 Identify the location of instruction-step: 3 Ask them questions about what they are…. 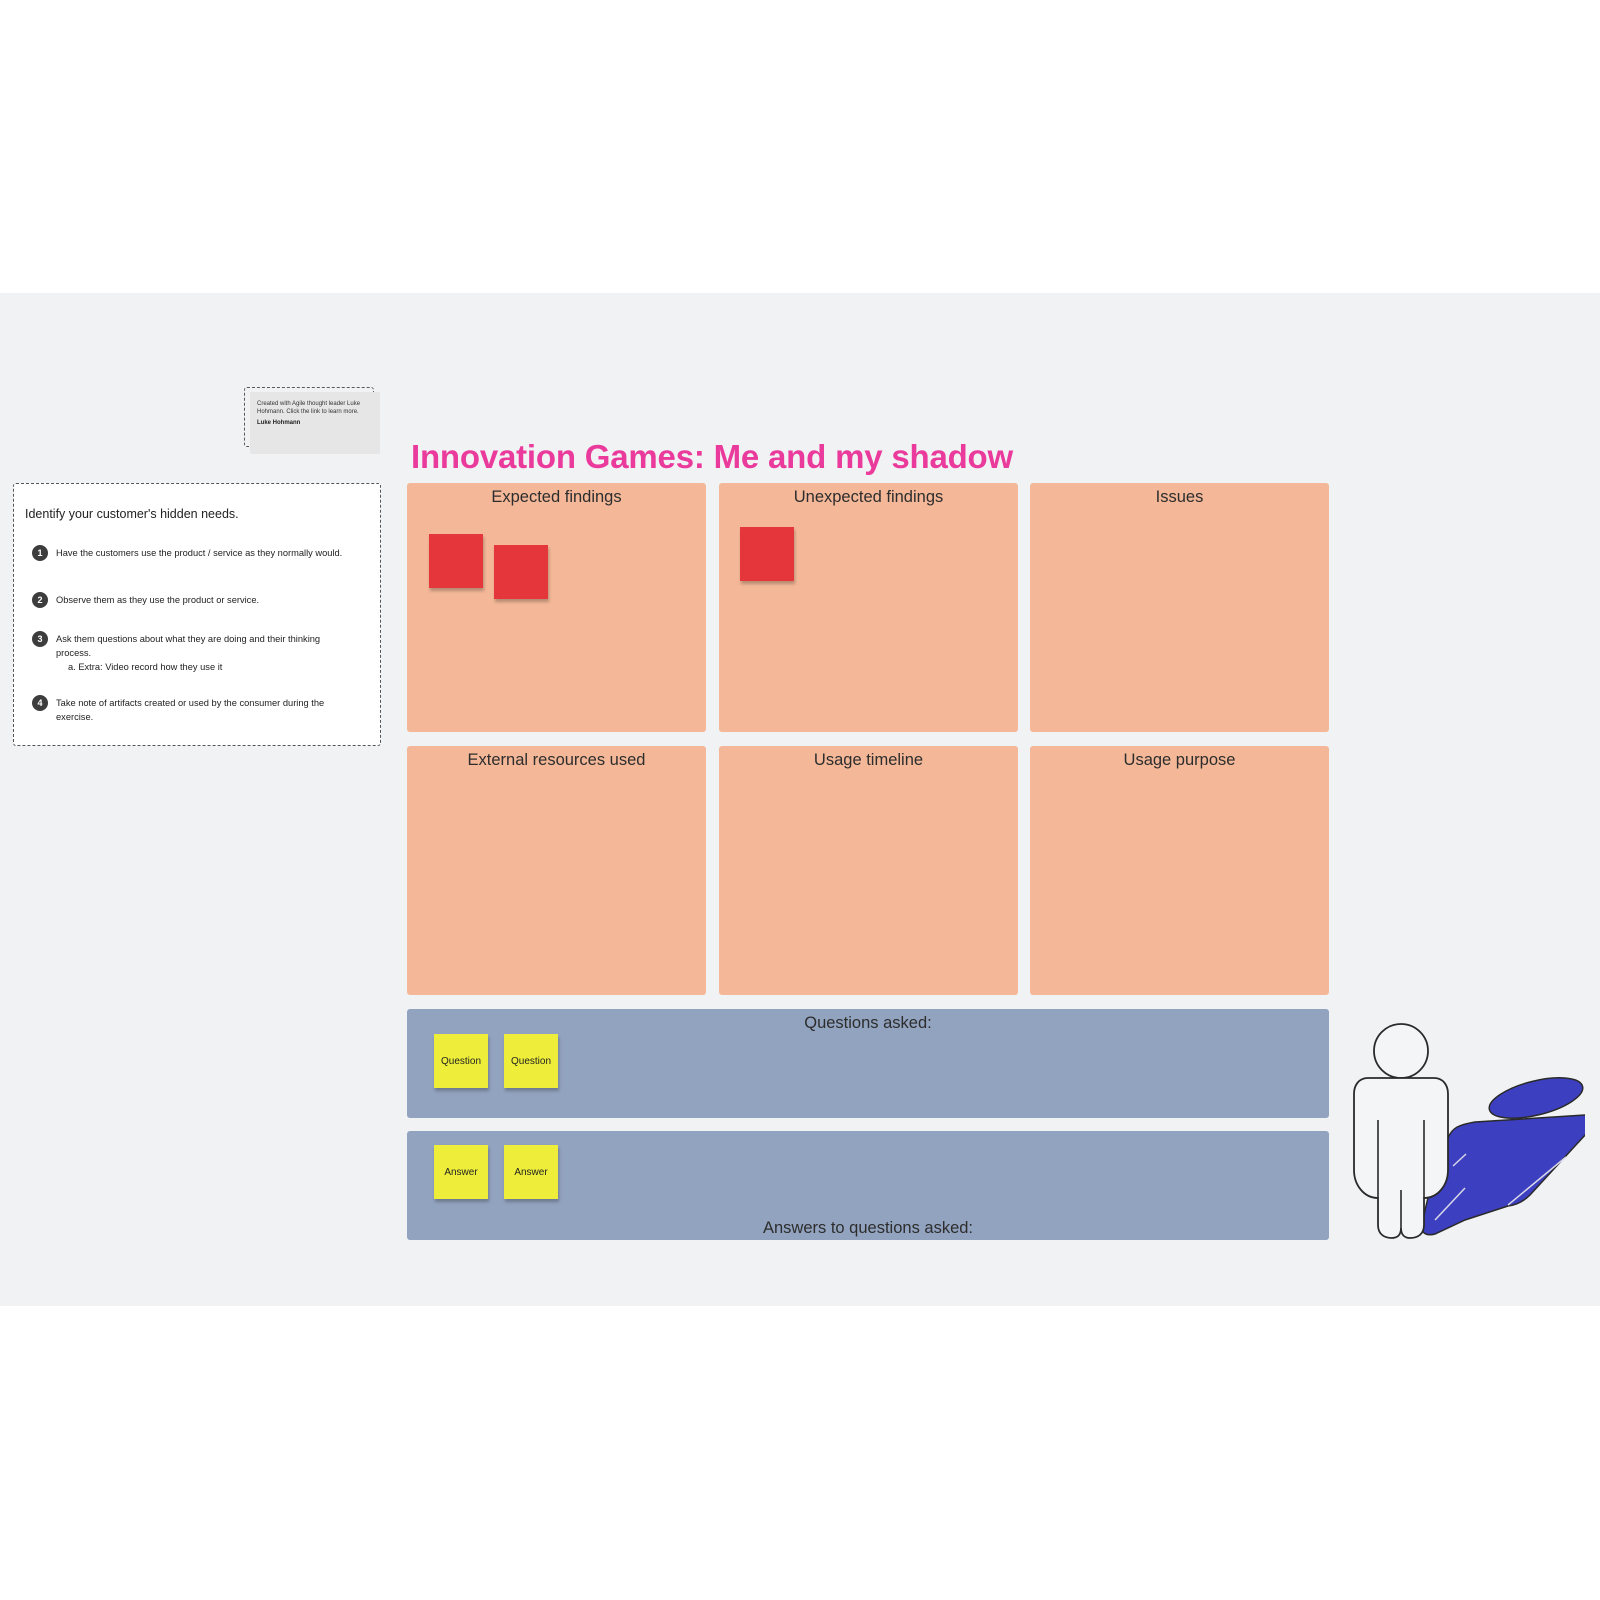
(192, 652).